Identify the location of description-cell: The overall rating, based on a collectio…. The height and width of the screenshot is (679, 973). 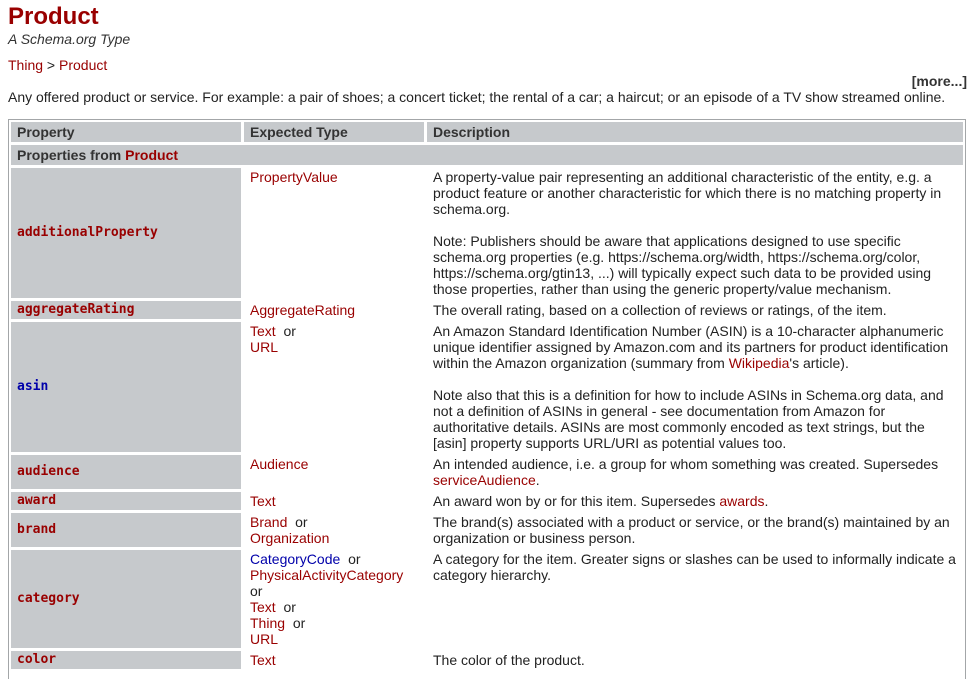
(660, 310).